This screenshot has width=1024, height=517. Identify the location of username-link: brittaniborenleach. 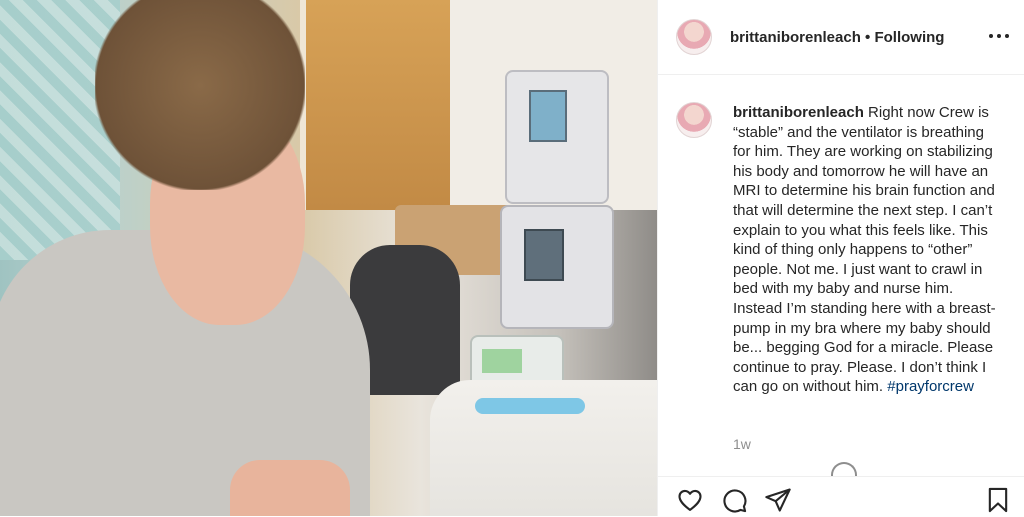
(795, 37).